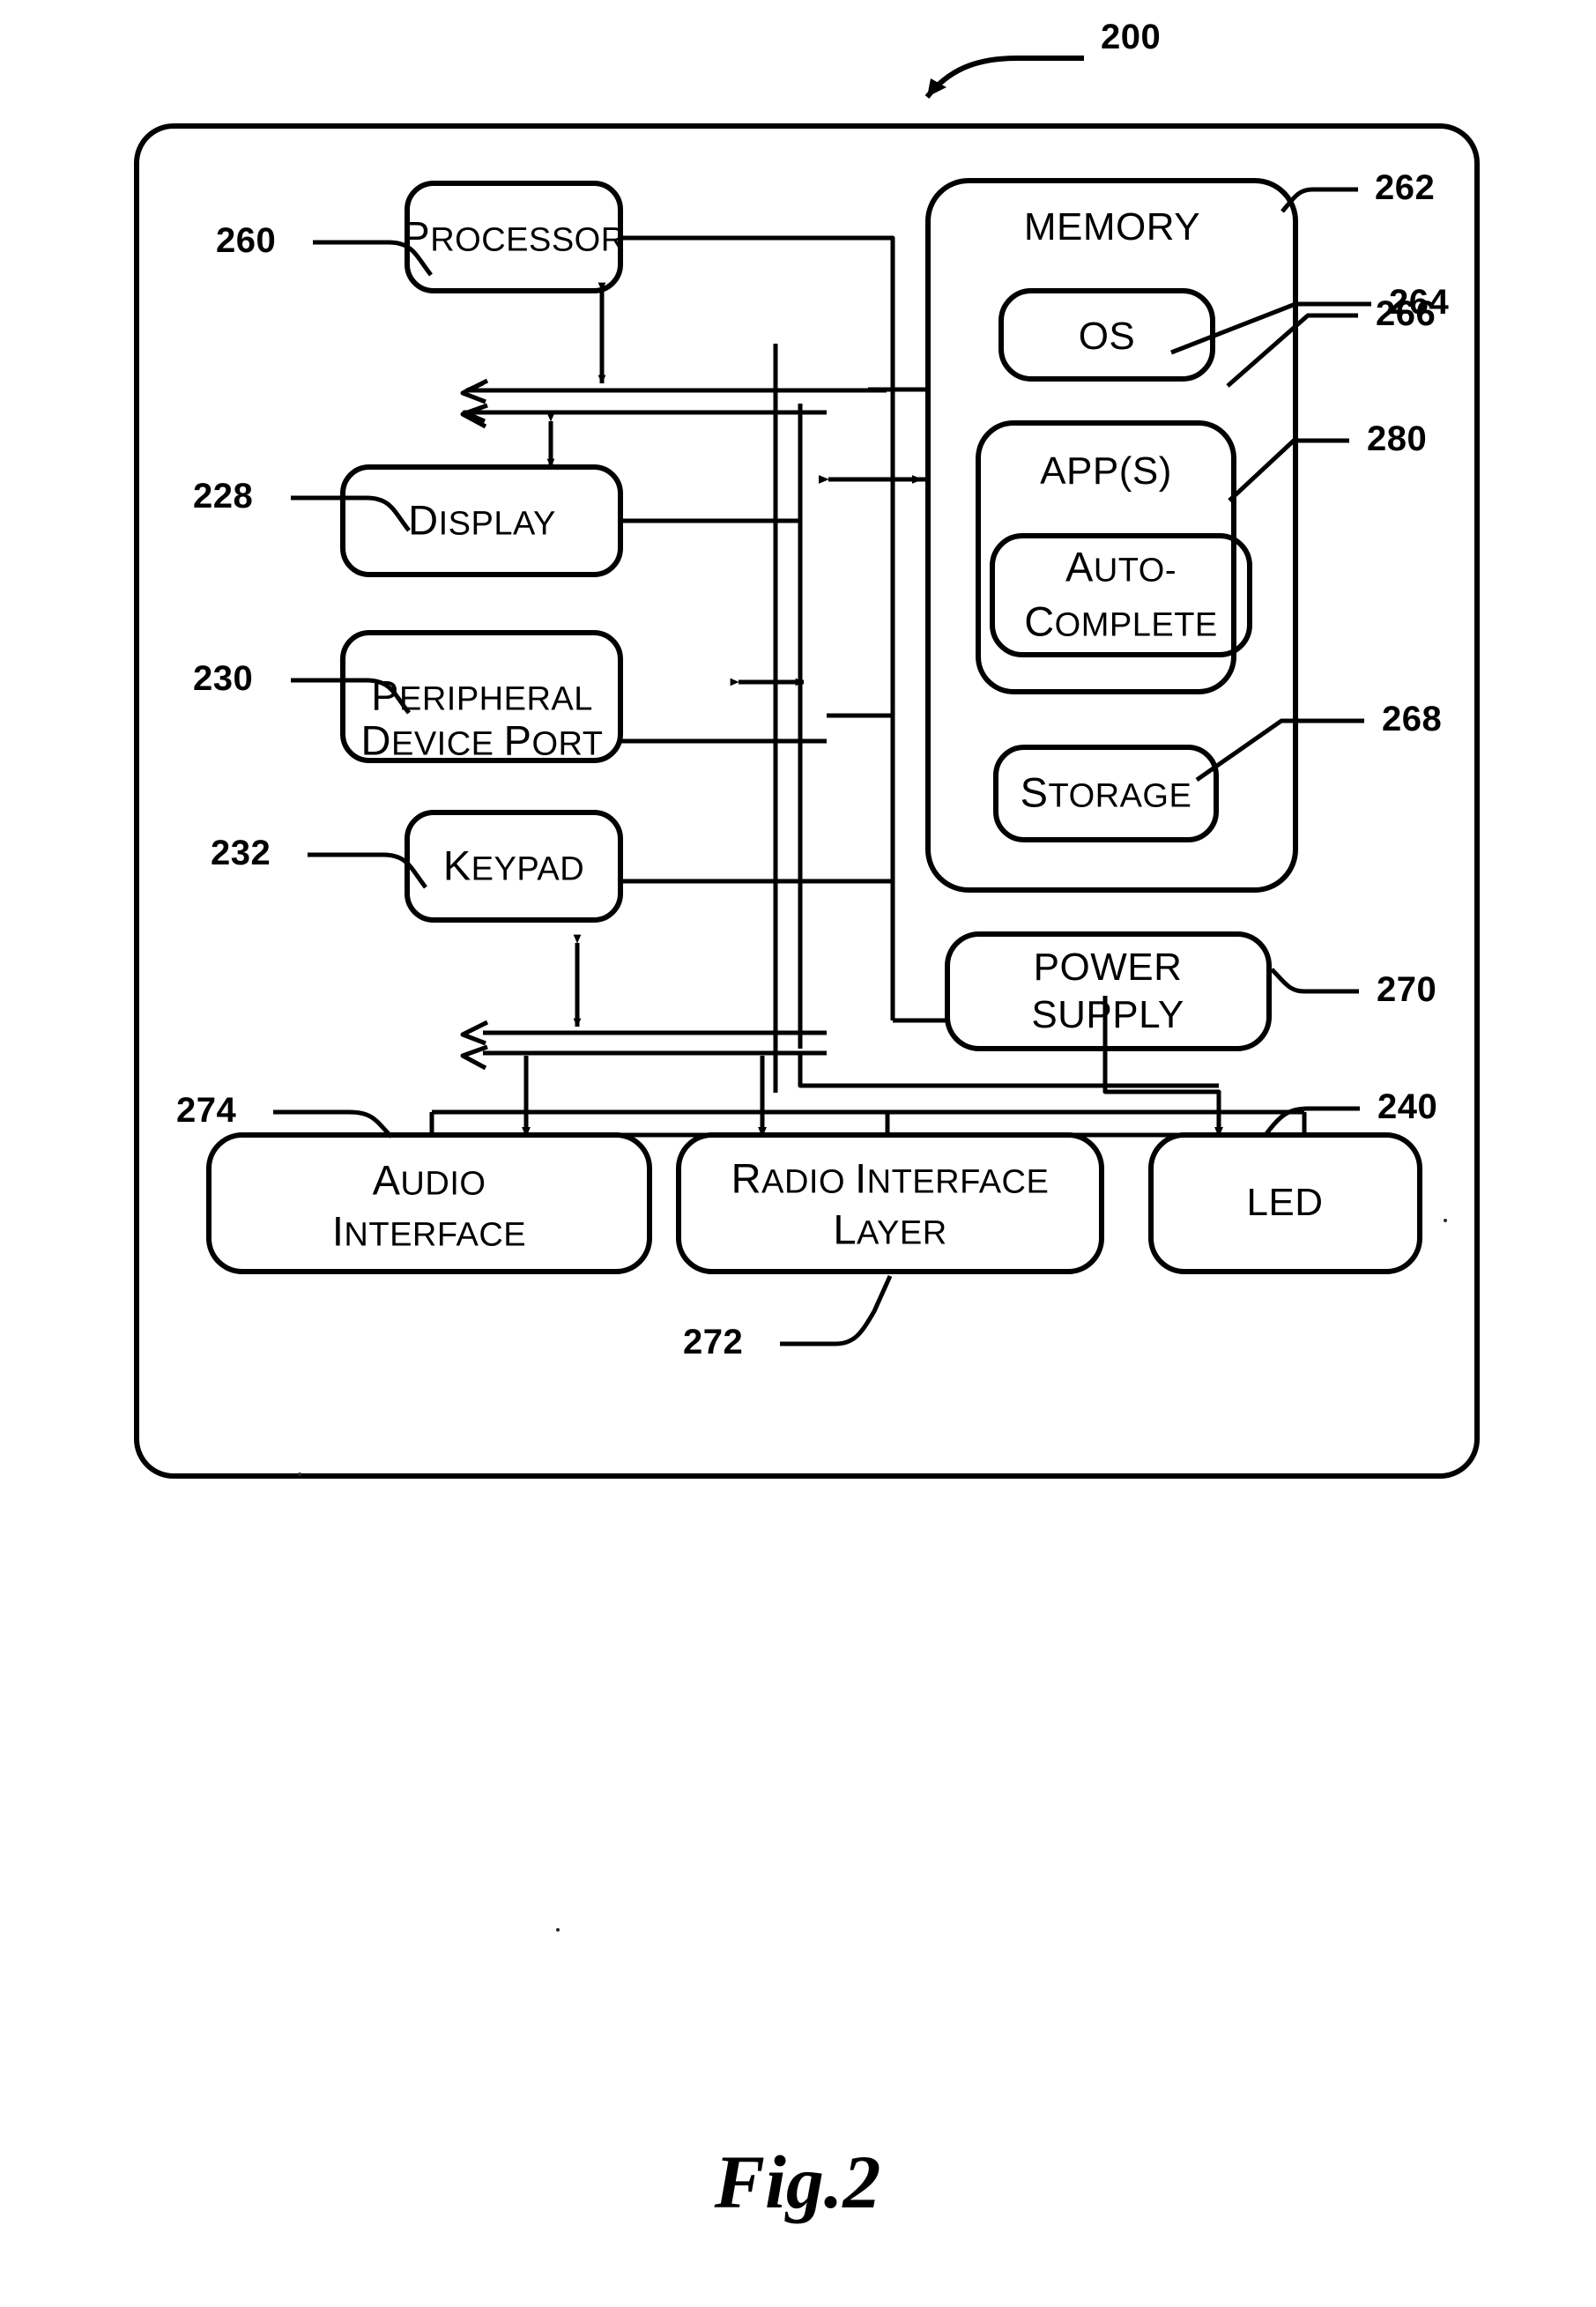 This screenshot has height=2307, width=1596. What do you see at coordinates (1407, 989) in the screenshot?
I see `ref-270: 270` at bounding box center [1407, 989].